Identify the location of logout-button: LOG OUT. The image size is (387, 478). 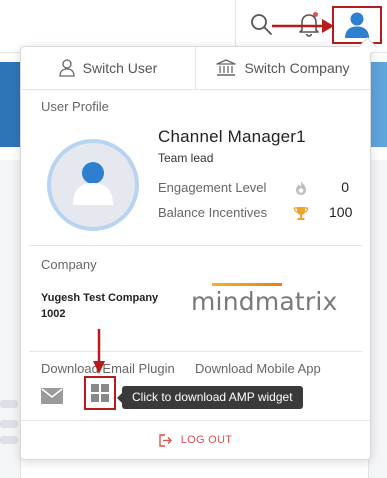
(195, 439).